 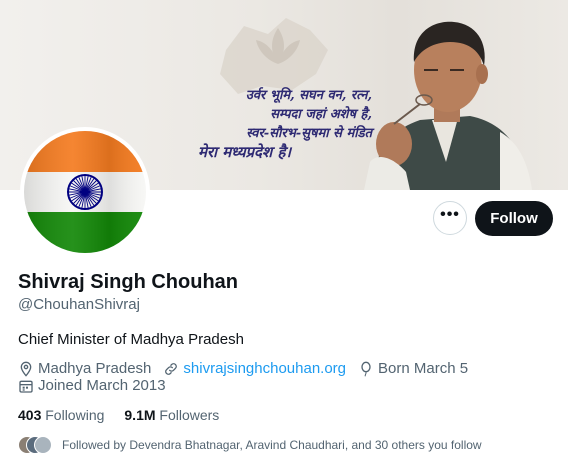 What do you see at coordinates (278, 46) in the screenshot?
I see `lotus-icon` at bounding box center [278, 46].